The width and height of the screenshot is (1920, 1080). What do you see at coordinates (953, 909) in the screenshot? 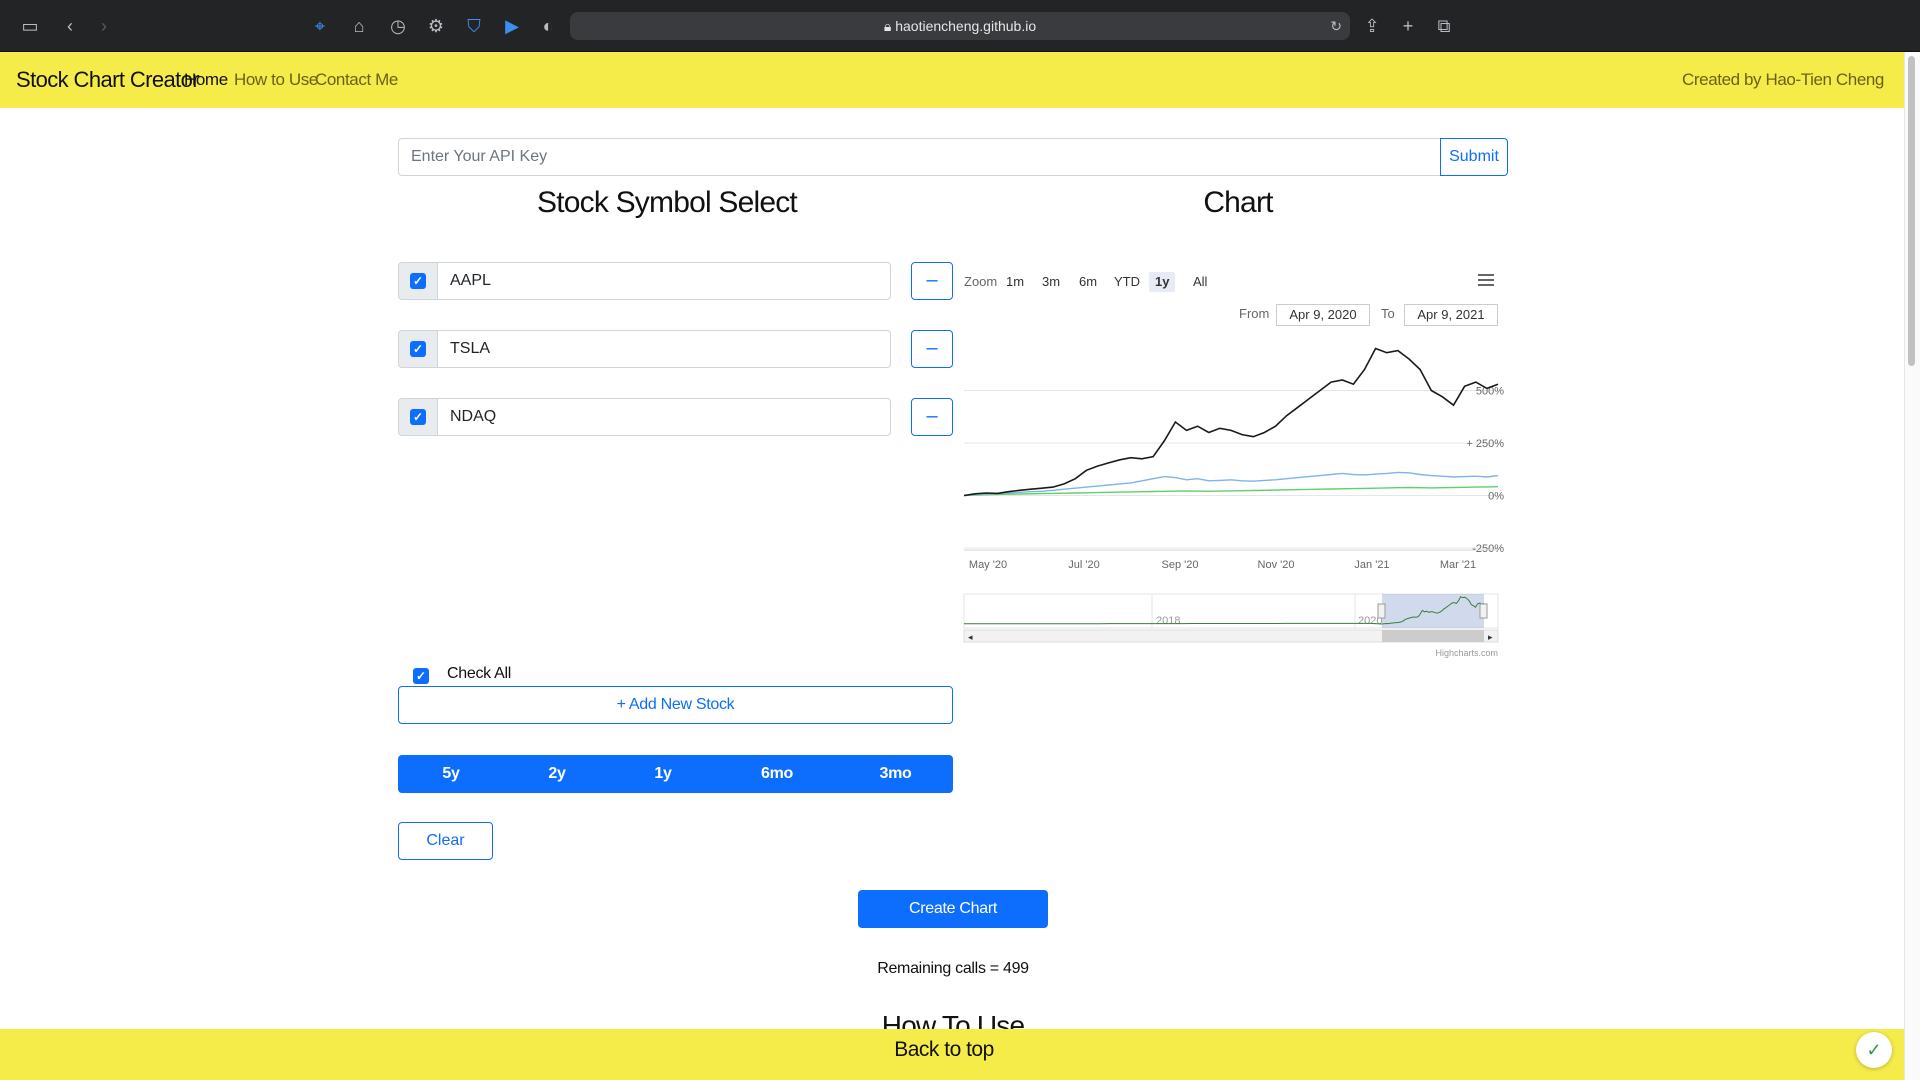
I see `create-chart-button: Create Chart` at bounding box center [953, 909].